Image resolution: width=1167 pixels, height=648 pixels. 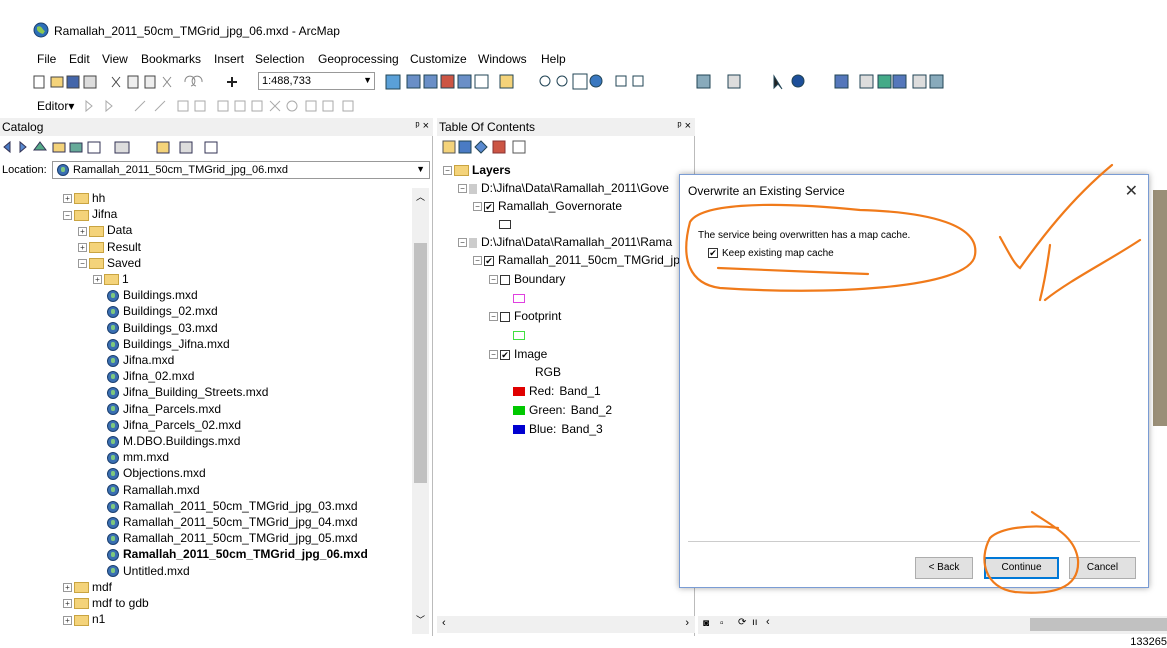 I want to click on toc-sublayer-boundary: − Boundary, so click(x=527, y=279).